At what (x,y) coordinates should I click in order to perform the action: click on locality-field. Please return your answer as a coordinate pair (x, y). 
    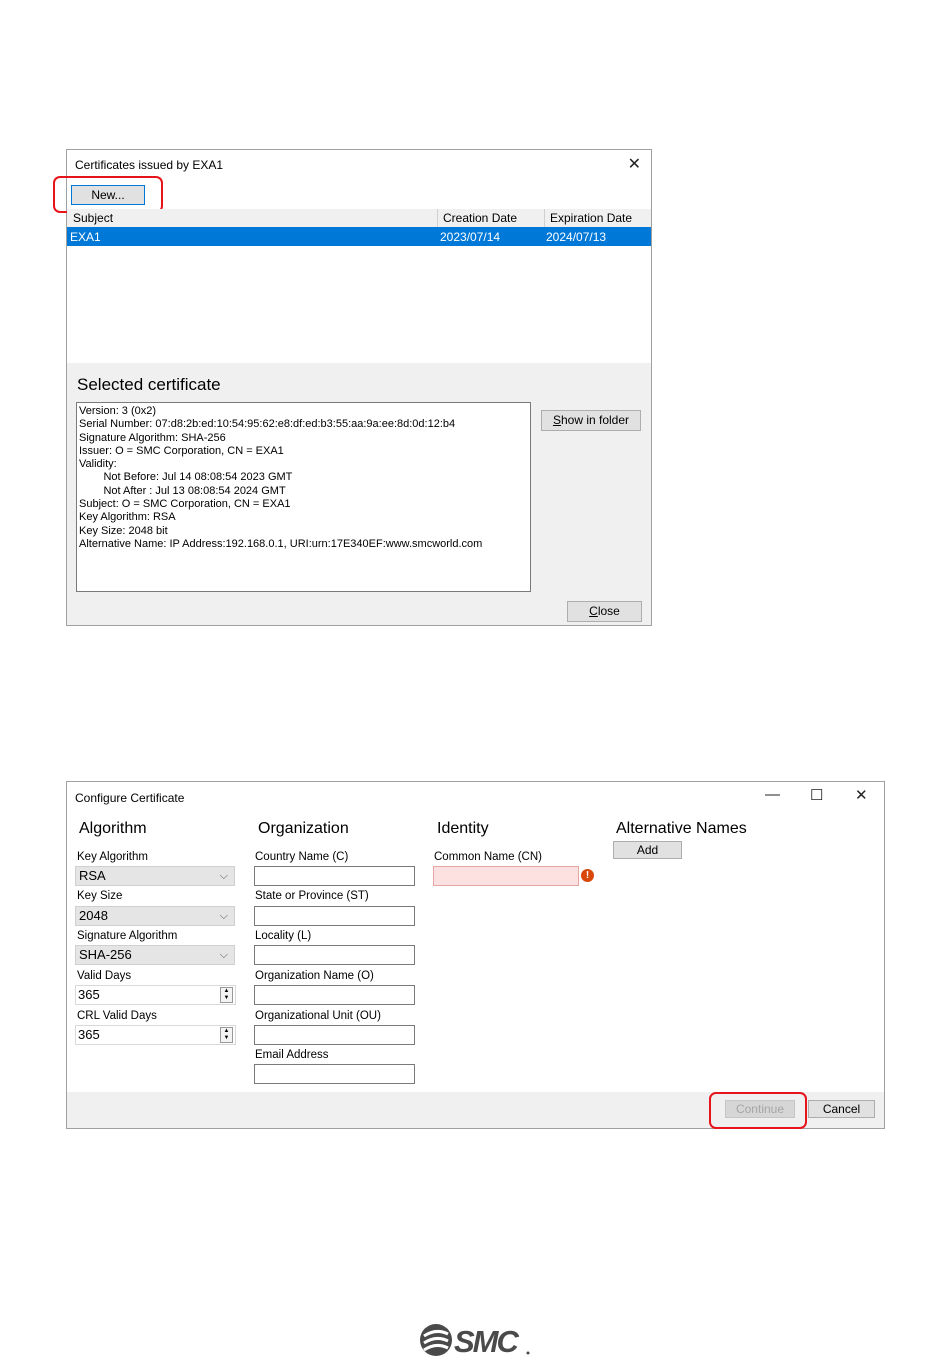
    Looking at the image, I should click on (334, 955).